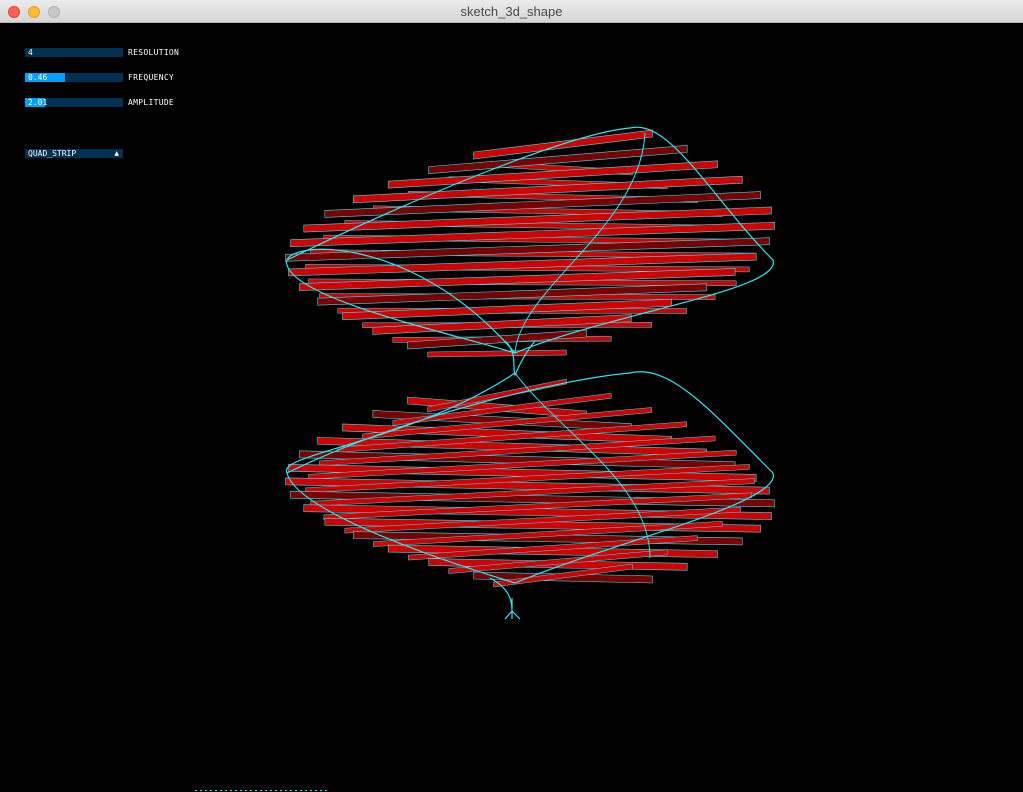 Image resolution: width=1023 pixels, height=792 pixels. What do you see at coordinates (74, 52) in the screenshot?
I see `resolution-slider: 4` at bounding box center [74, 52].